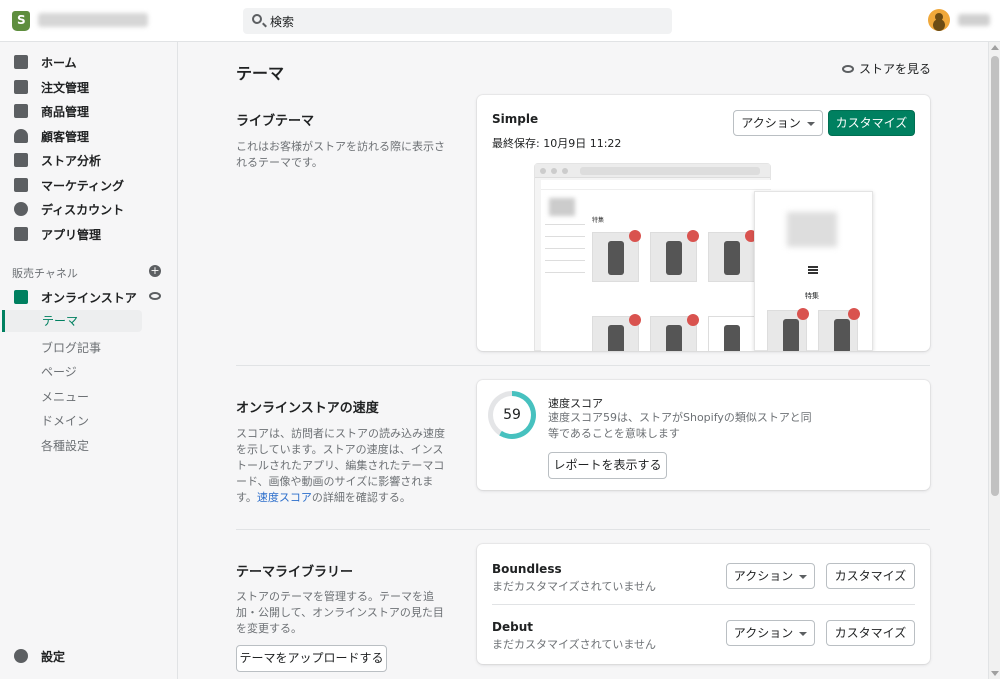  What do you see at coordinates (39, 656) in the screenshot?
I see `sidebar-item-settings: 設定` at bounding box center [39, 656].